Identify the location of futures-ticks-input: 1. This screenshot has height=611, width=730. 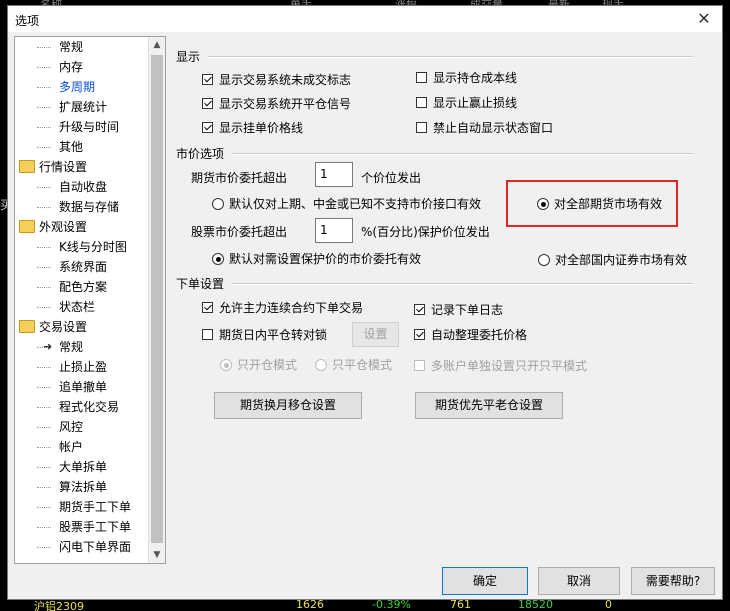
(334, 174).